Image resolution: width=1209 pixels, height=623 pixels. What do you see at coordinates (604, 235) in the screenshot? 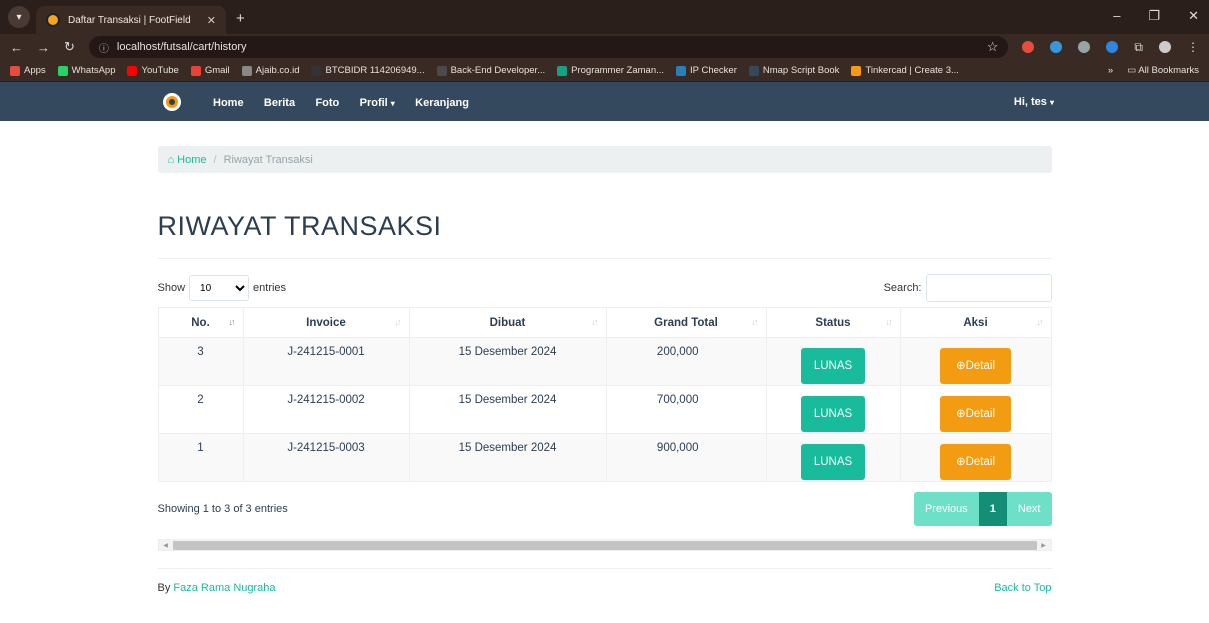
I see `page-title: RIWAYAT TRANSAKSI` at bounding box center [604, 235].